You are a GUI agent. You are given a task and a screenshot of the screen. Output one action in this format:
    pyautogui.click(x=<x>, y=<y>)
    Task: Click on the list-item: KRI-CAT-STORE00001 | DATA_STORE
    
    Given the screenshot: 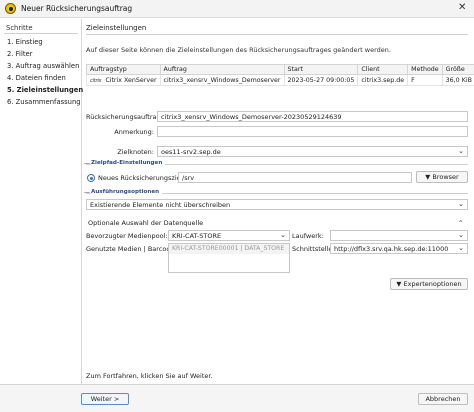 What is the action you would take?
    pyautogui.click(x=229, y=249)
    